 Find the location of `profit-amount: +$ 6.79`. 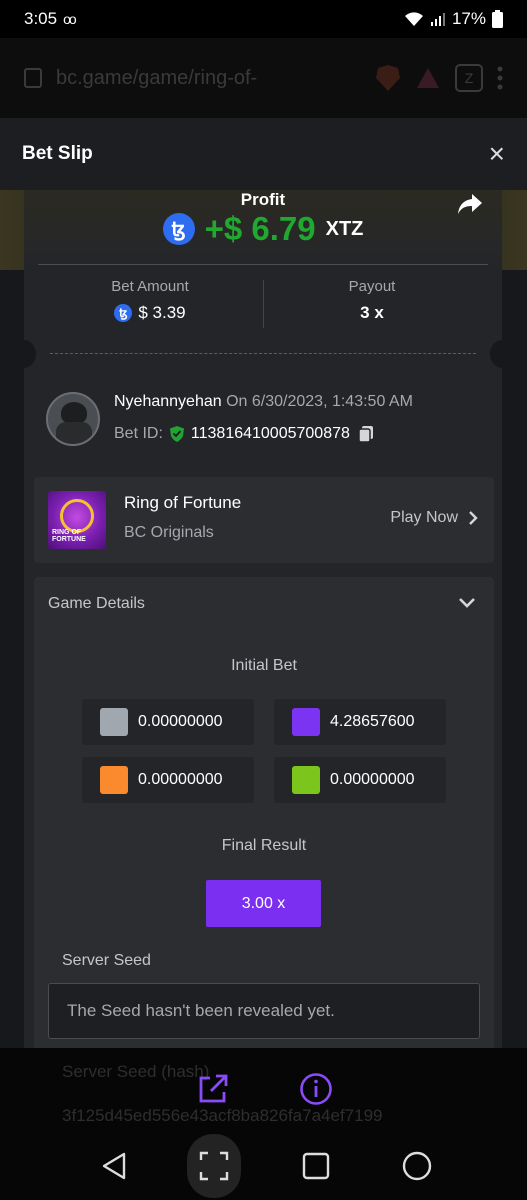

profit-amount: +$ 6.79 is located at coordinates (260, 228).